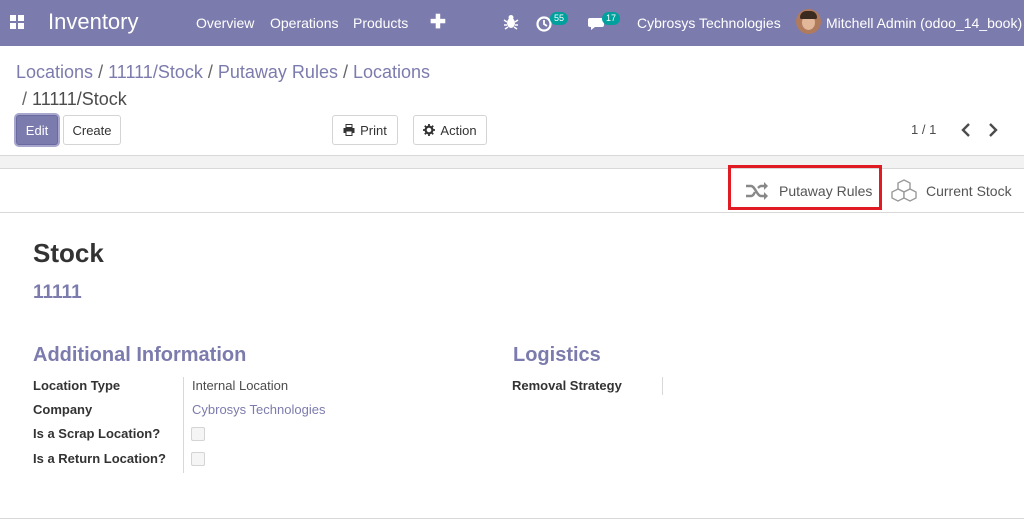 The height and width of the screenshot is (520, 1024). Describe the element at coordinates (183, 425) in the screenshot. I see `field-separator` at that location.